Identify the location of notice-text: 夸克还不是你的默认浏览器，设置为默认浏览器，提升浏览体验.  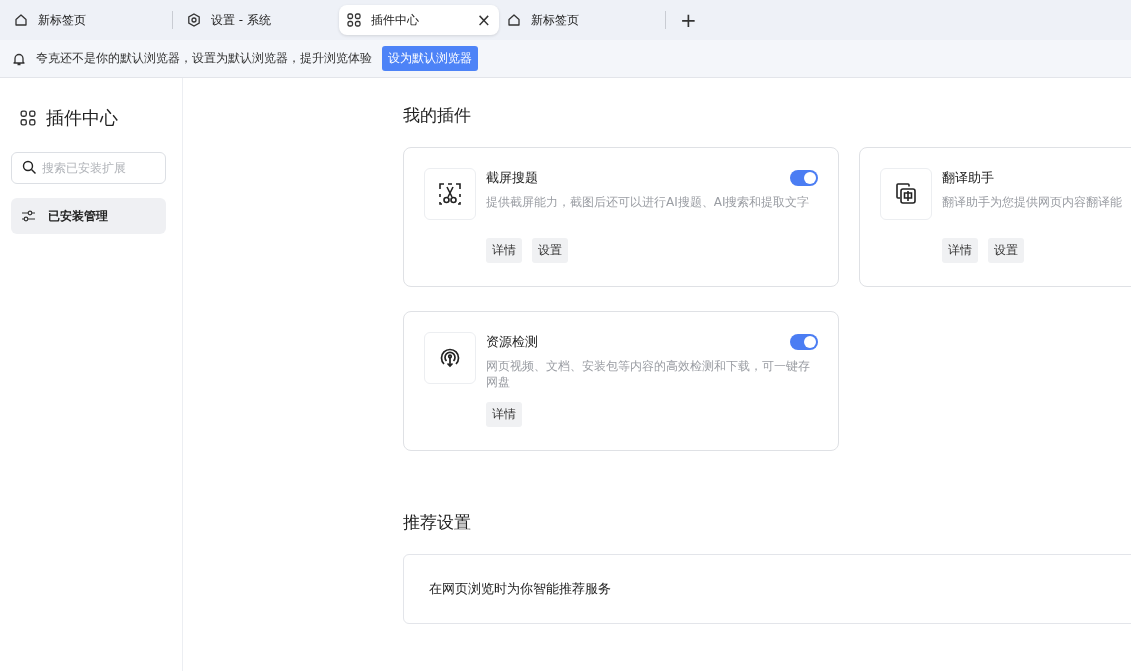
(204, 58).